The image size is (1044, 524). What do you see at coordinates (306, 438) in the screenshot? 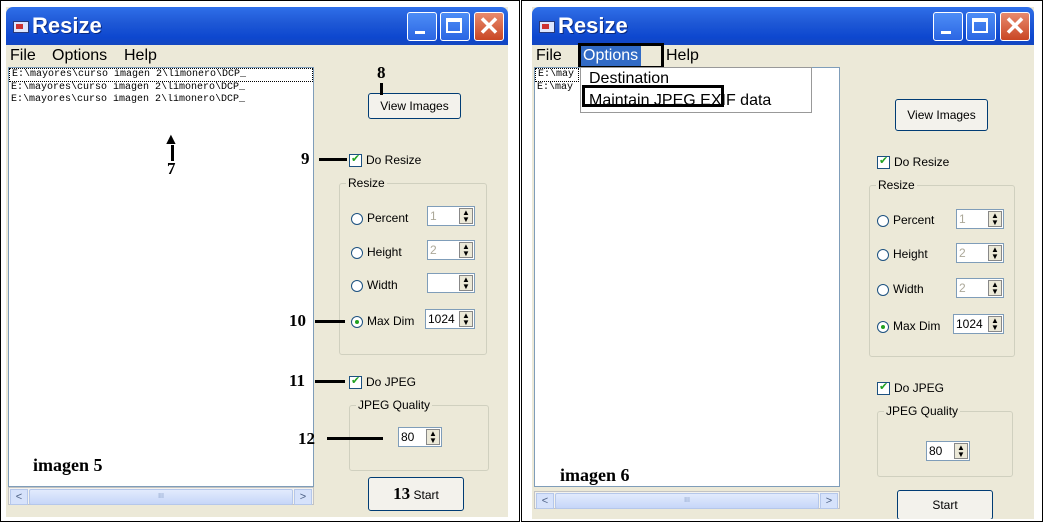
I see `annotation-12: 12` at bounding box center [306, 438].